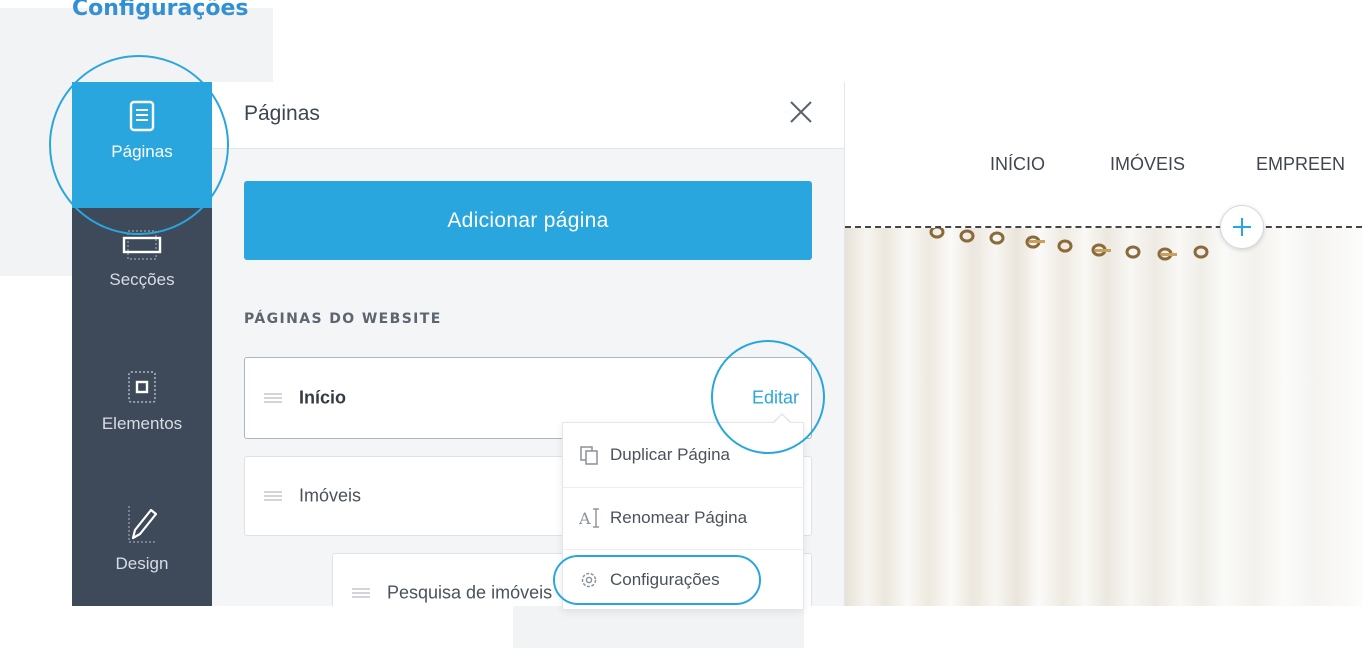 The height and width of the screenshot is (648, 1362). I want to click on menu-item-rename: A Renomear Página, so click(683, 517).